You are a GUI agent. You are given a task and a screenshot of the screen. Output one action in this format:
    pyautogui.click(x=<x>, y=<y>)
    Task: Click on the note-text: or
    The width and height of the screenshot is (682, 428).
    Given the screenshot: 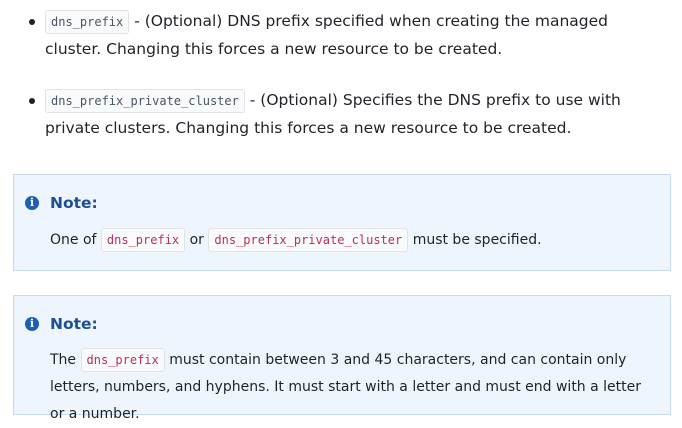 What is the action you would take?
    pyautogui.click(x=196, y=240)
    